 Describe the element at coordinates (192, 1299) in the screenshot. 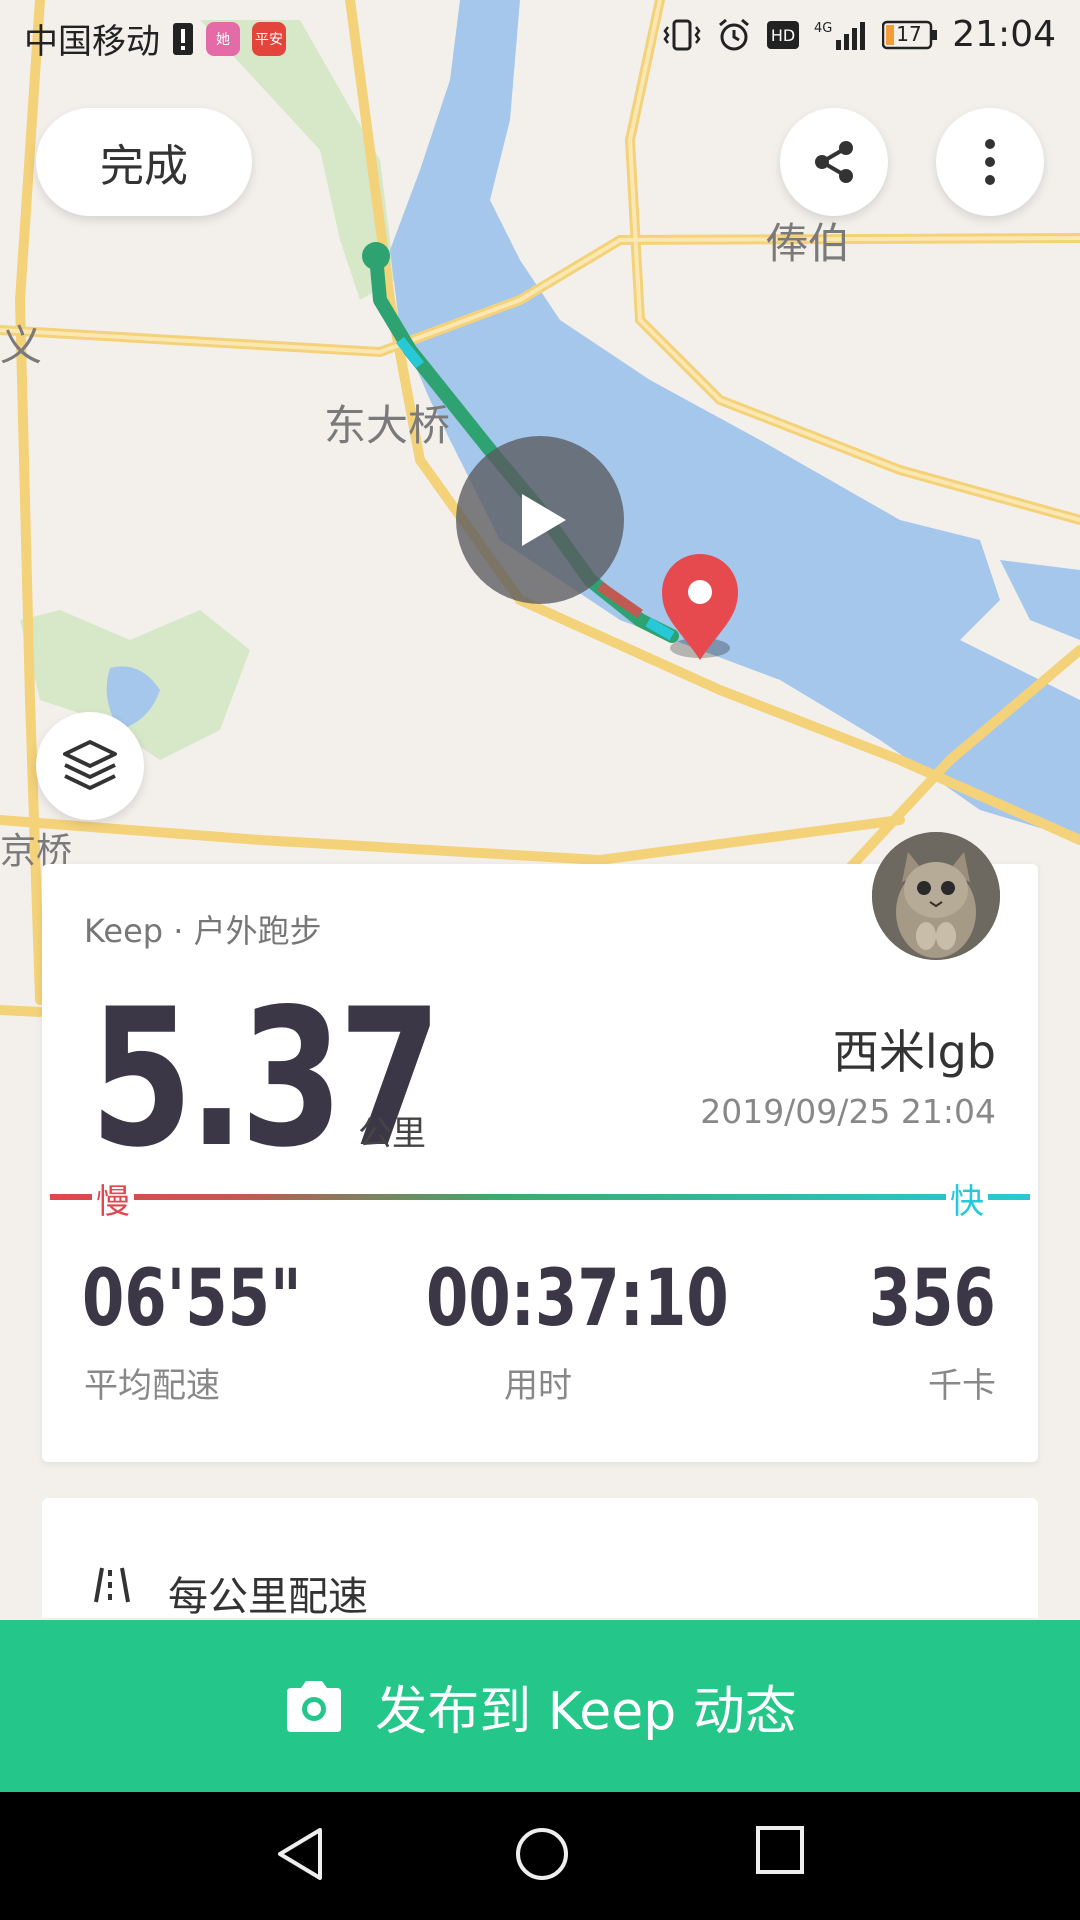

I see `avg-pace-value: 06'55"` at that location.